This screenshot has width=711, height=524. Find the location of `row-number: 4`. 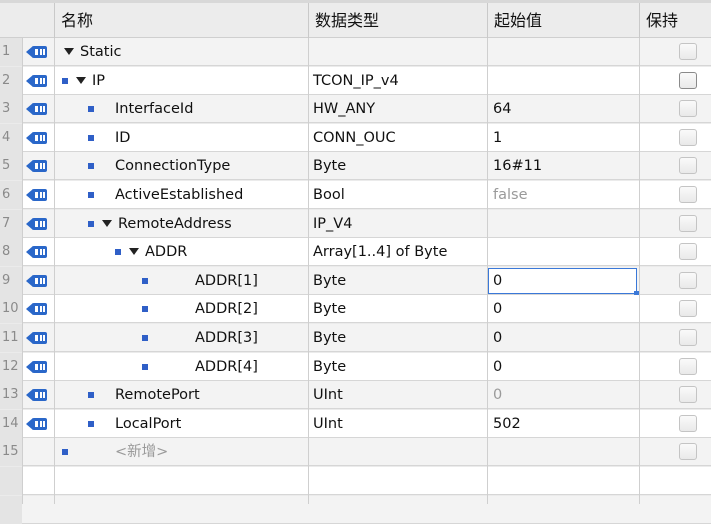

row-number: 4 is located at coordinates (11, 137).